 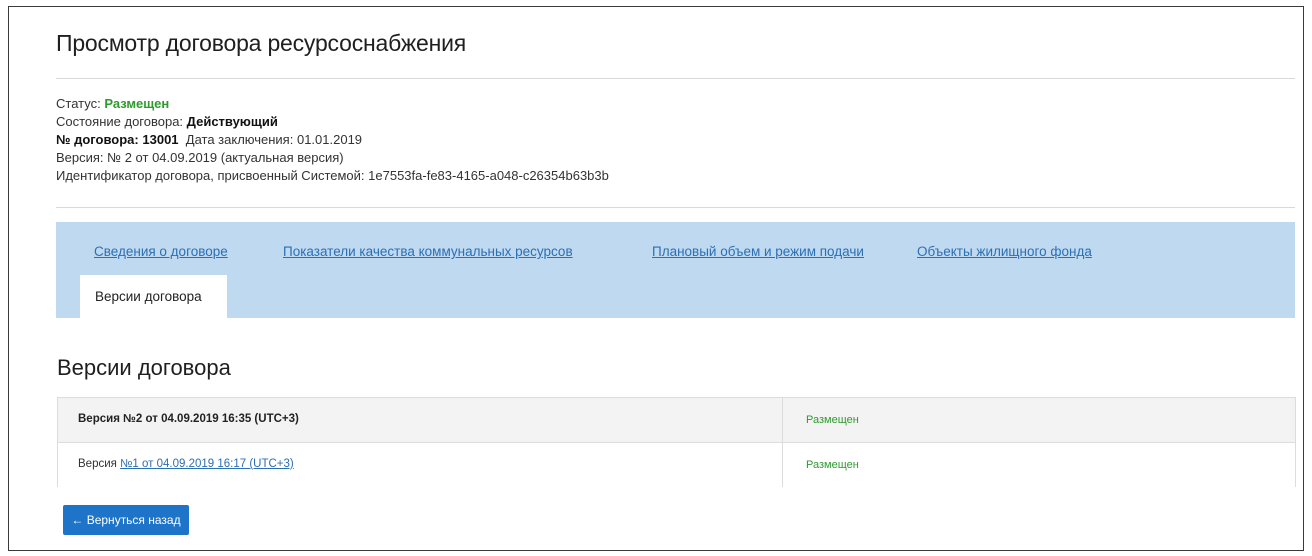 What do you see at coordinates (261, 43) in the screenshot?
I see `page-title: Просмотр договора ресурсоснабжения` at bounding box center [261, 43].